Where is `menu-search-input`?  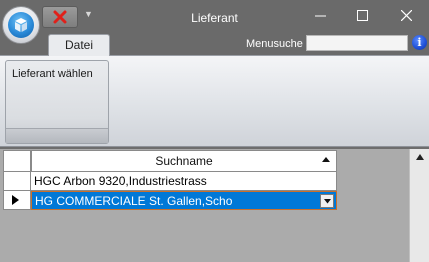
menu-search-input is located at coordinates (357, 43).